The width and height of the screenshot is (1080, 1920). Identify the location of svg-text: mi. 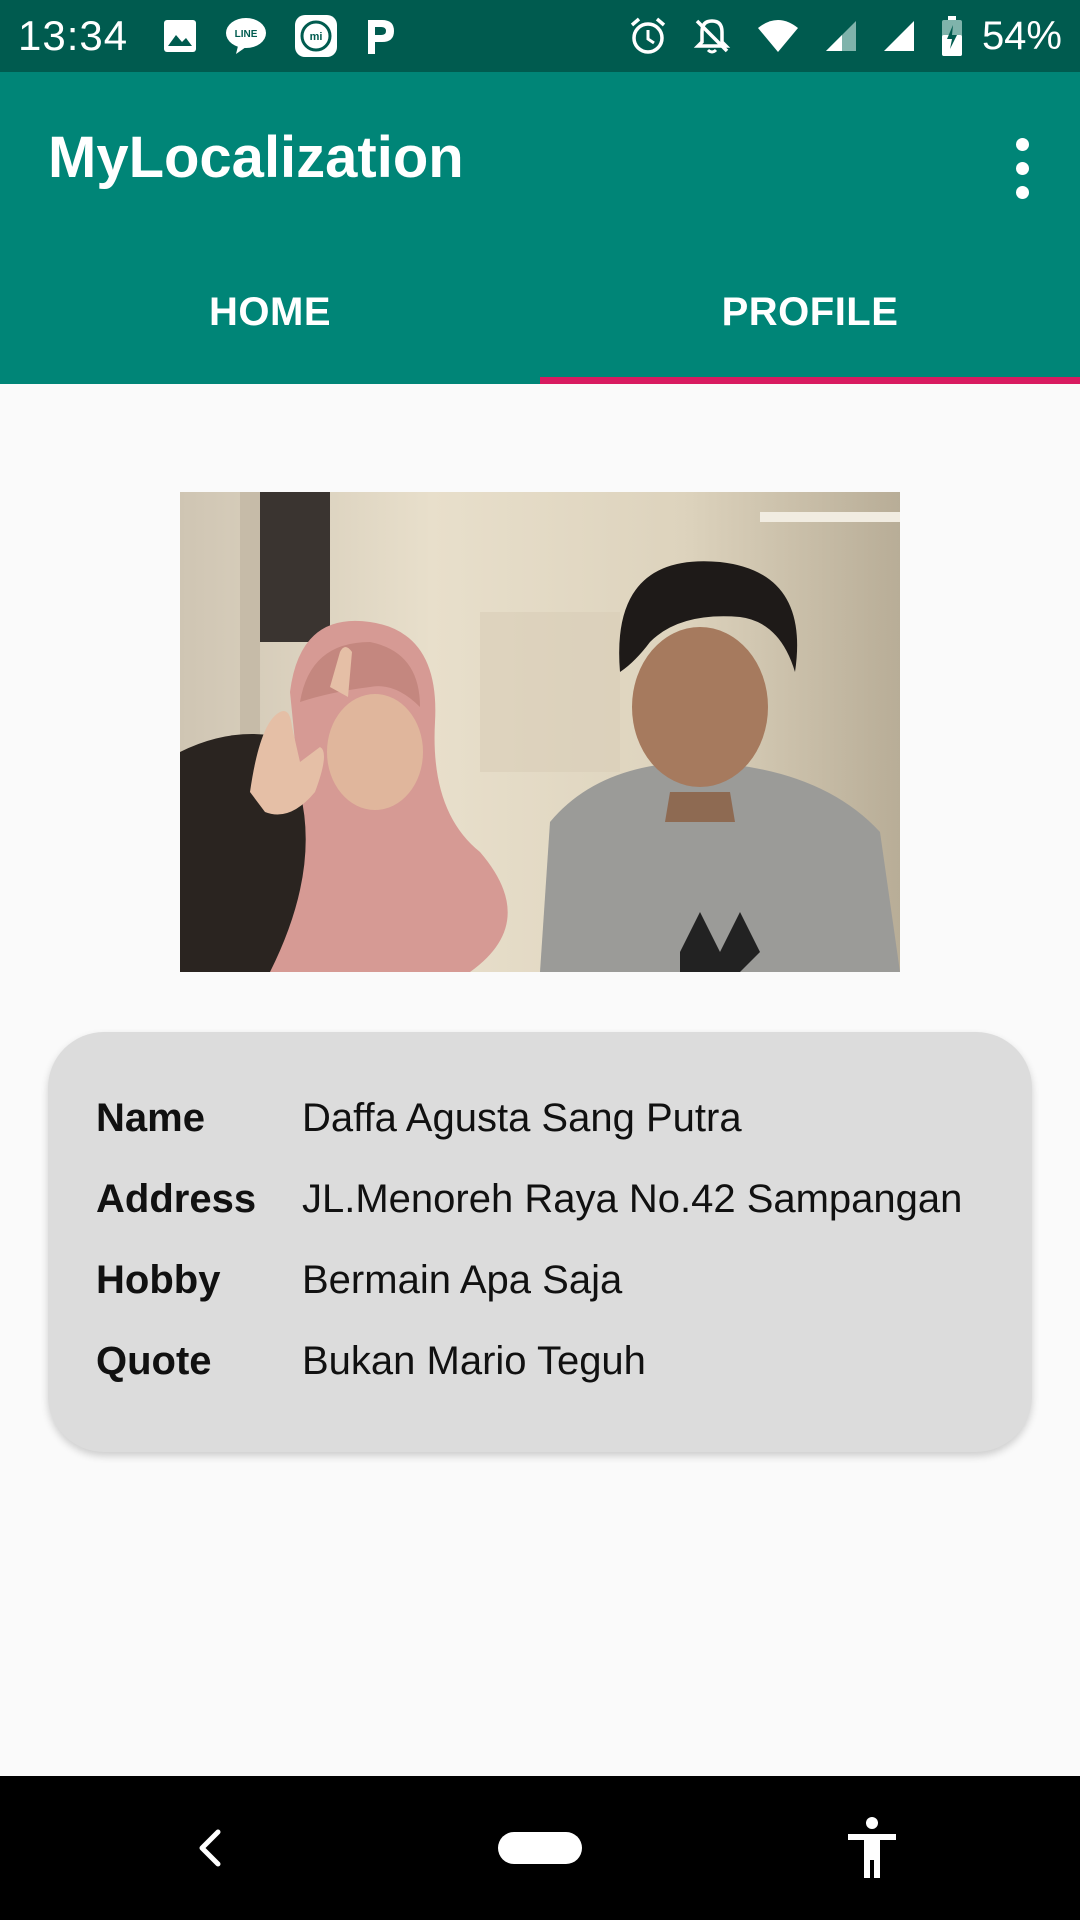
(316, 37).